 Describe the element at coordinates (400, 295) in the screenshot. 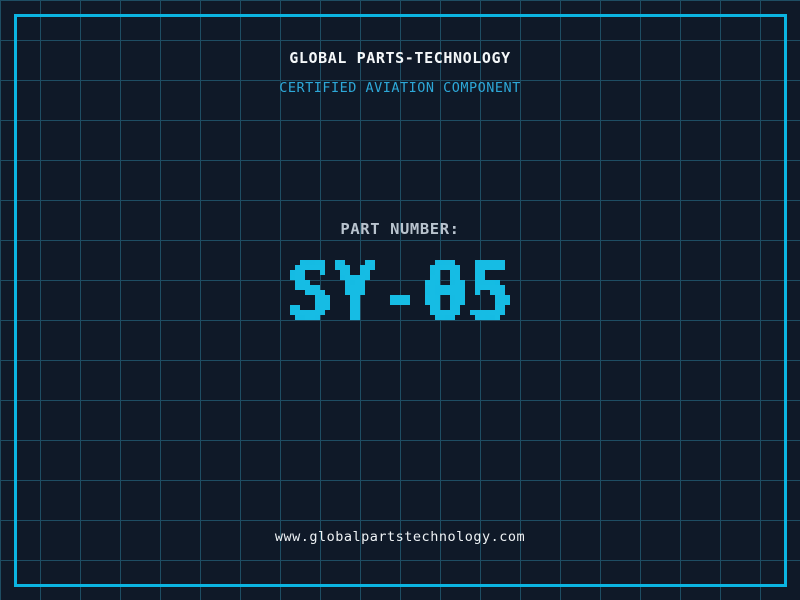

I see `part-number-display: SY-05` at that location.